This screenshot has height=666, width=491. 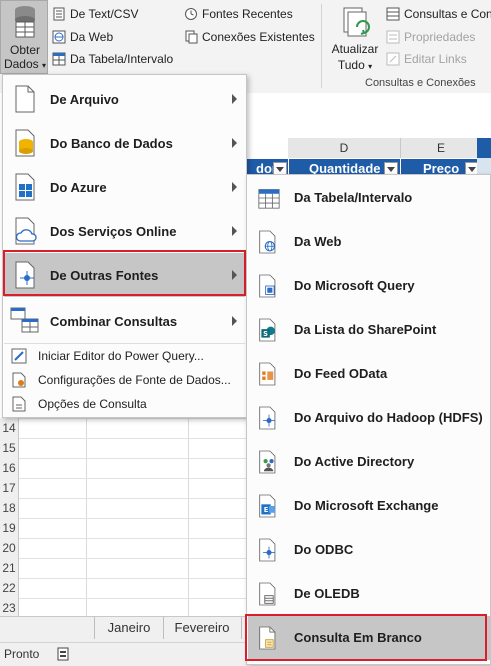 What do you see at coordinates (393, 59) in the screenshot?
I see `edit-links-icon` at bounding box center [393, 59].